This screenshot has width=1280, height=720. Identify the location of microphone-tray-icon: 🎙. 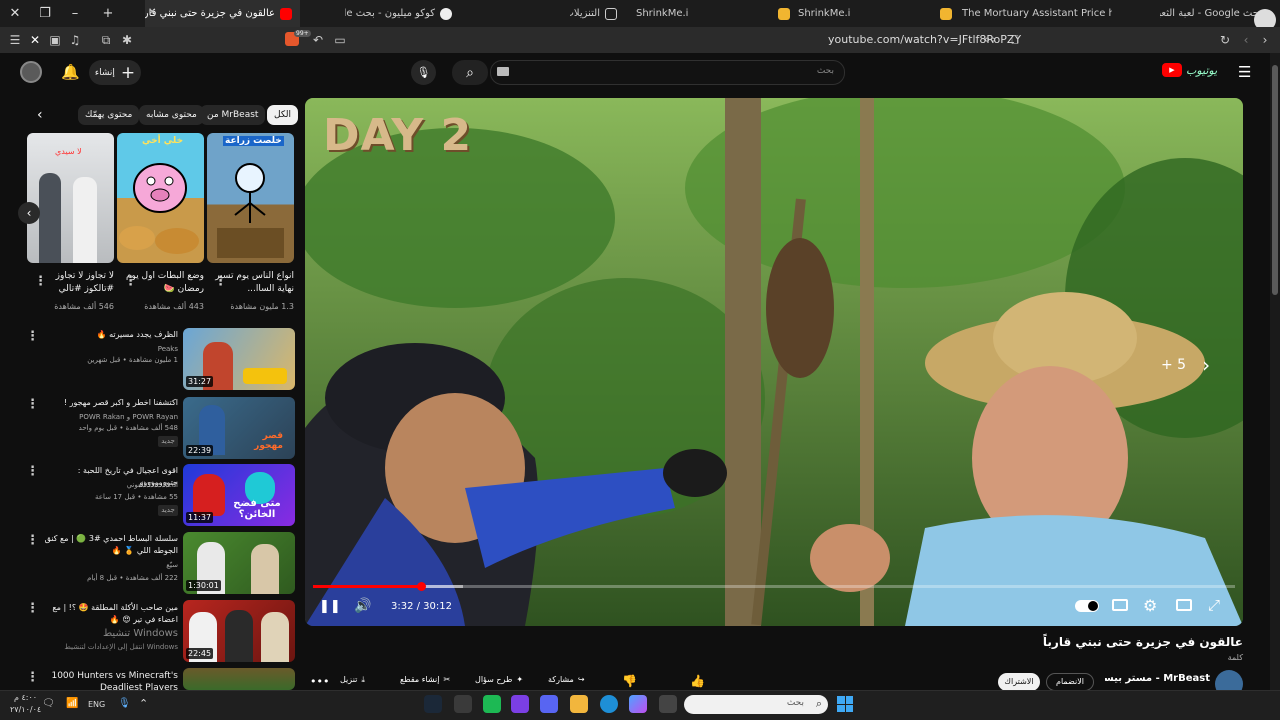
(124, 703).